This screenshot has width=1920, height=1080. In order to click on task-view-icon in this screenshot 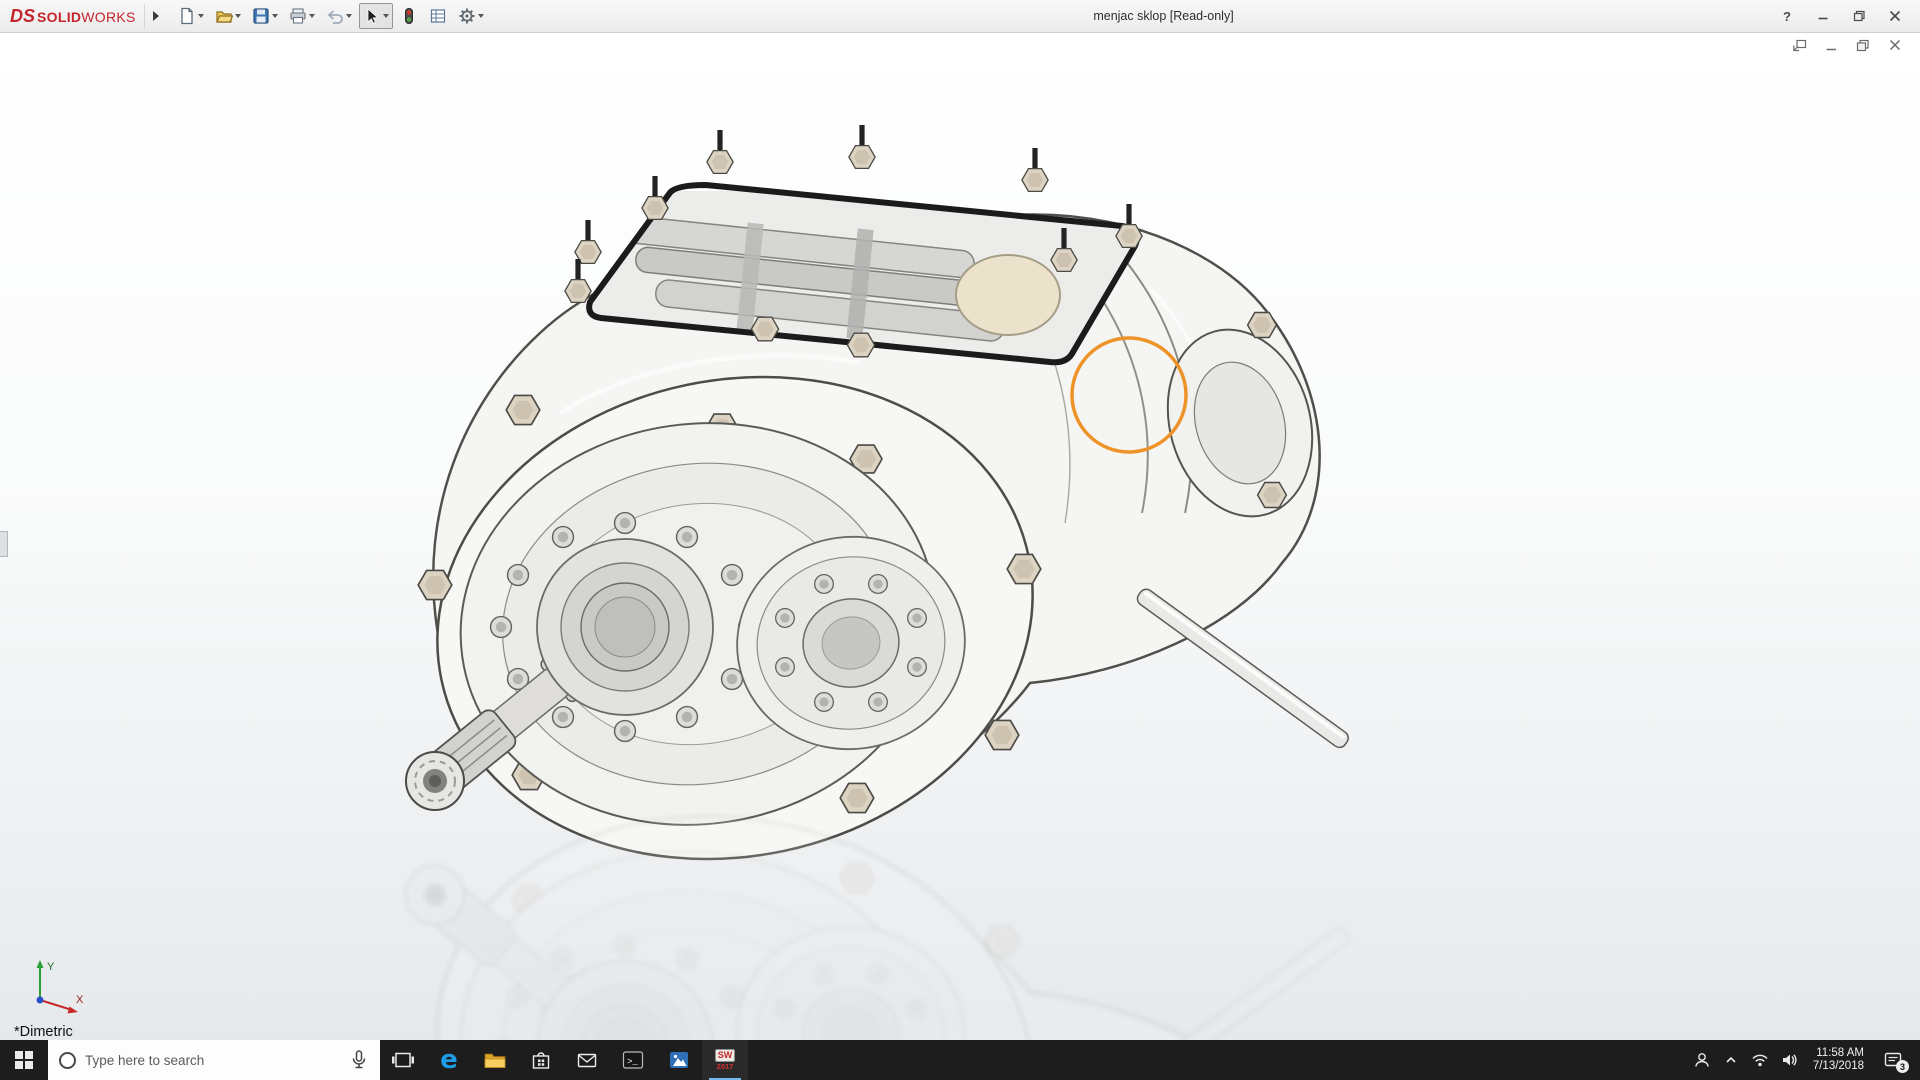, I will do `click(403, 1060)`.